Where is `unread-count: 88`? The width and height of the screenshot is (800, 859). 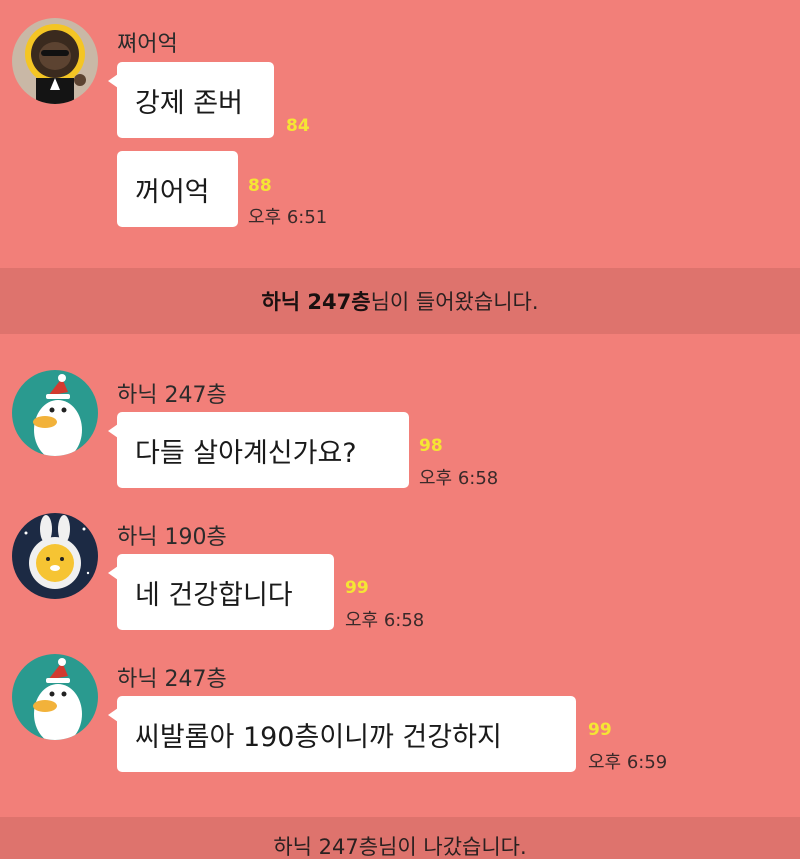
unread-count: 88 is located at coordinates (260, 186).